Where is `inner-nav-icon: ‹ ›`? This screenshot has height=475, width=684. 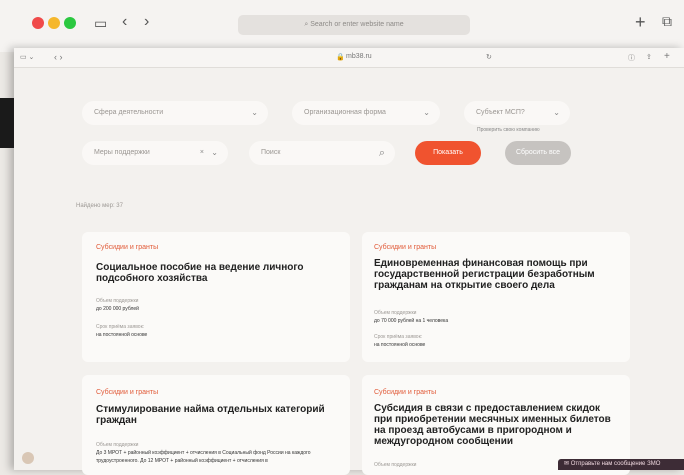 inner-nav-icon: ‹ › is located at coordinates (58, 57).